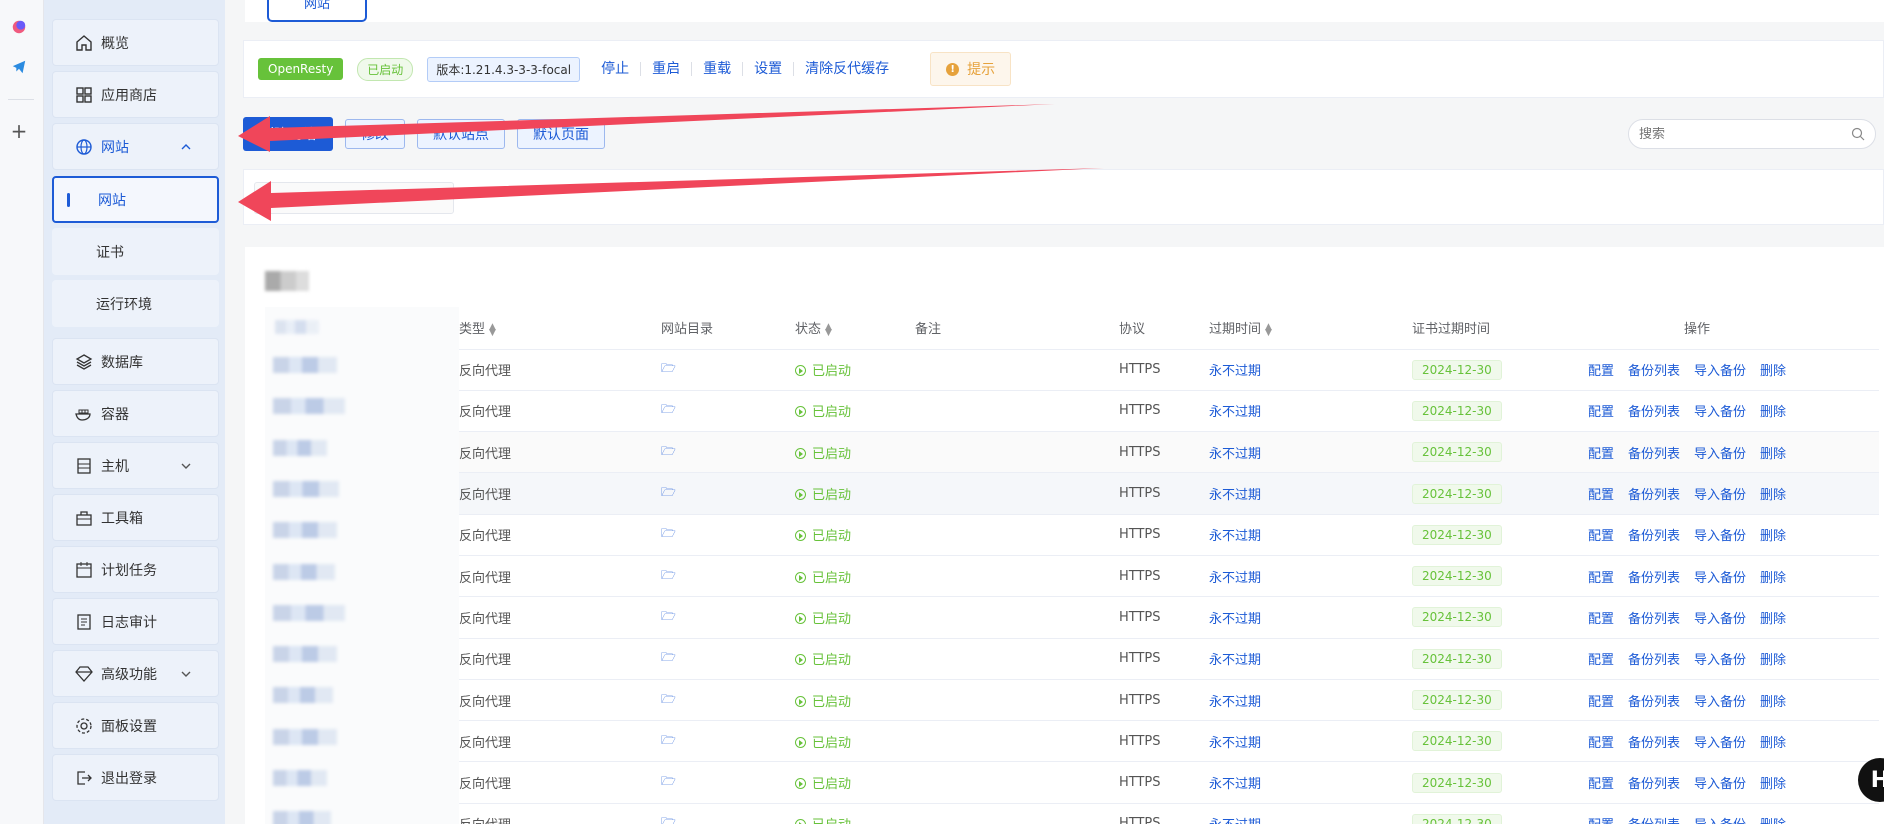 Image resolution: width=1884 pixels, height=824 pixels. What do you see at coordinates (855, 328) in the screenshot?
I see `col-status: 状态 ▲ ▼` at bounding box center [855, 328].